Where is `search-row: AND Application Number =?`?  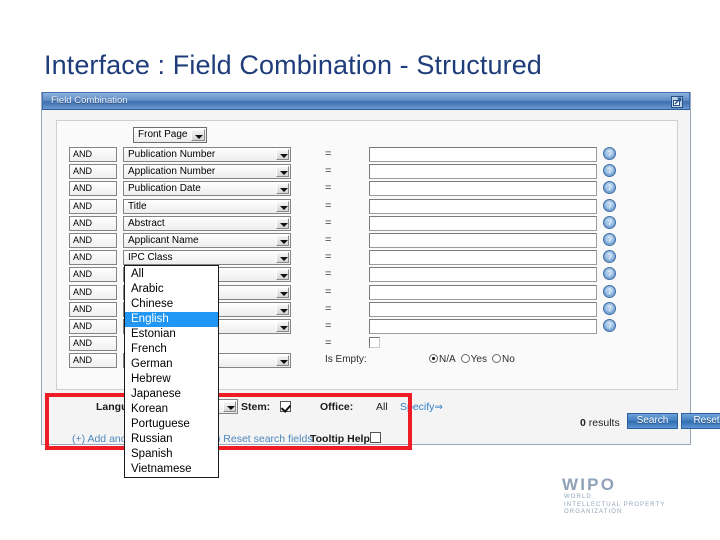 search-row: AND Application Number =? is located at coordinates (367, 172).